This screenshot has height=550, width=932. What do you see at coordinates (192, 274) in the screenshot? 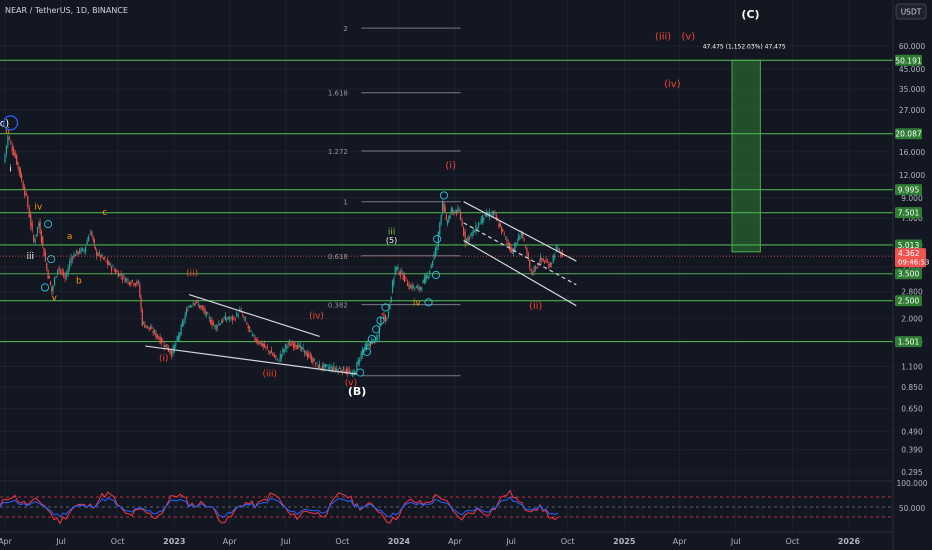
I see `wave-label: (ii)` at bounding box center [192, 274].